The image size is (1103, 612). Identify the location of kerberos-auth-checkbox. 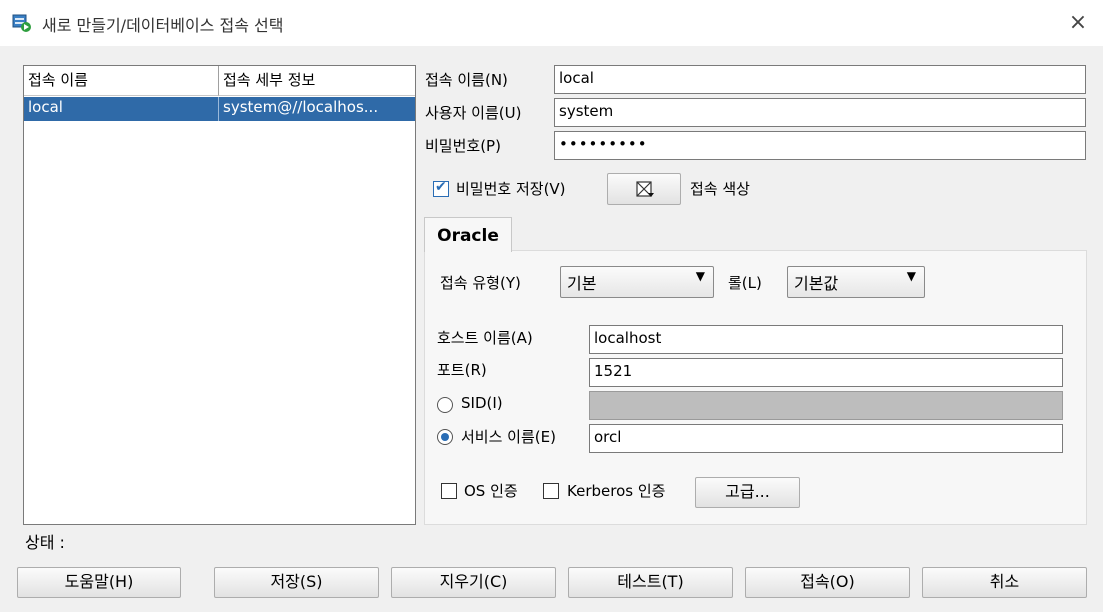
(551, 491).